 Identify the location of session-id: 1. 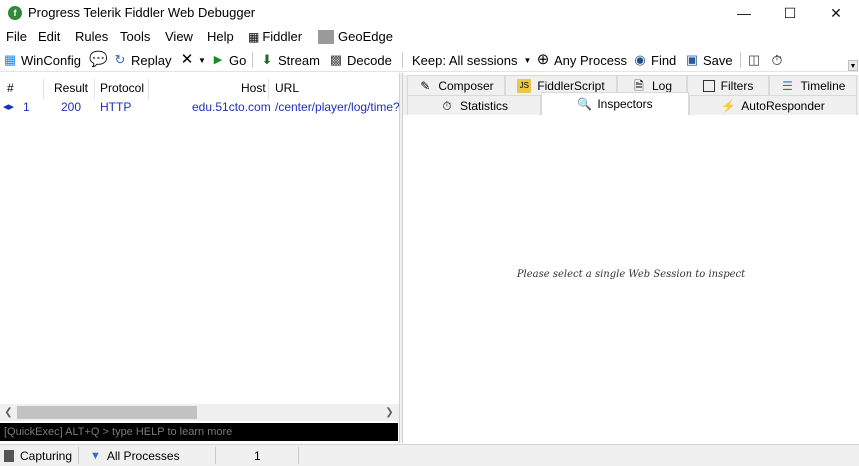
(26, 107).